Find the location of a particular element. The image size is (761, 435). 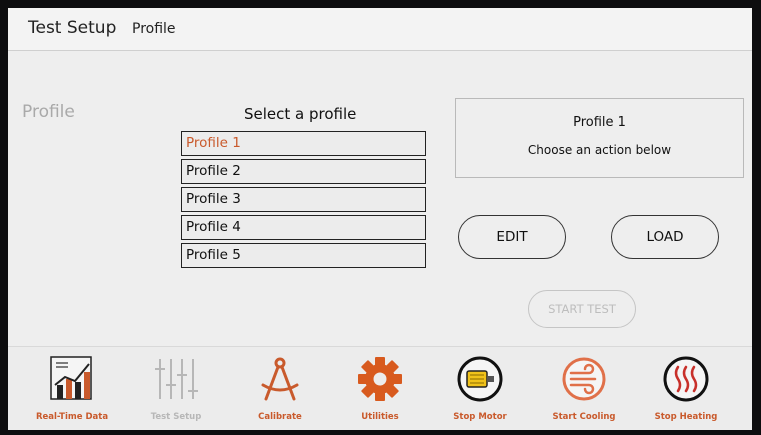

utilities-button: Utilities is located at coordinates (380, 388).